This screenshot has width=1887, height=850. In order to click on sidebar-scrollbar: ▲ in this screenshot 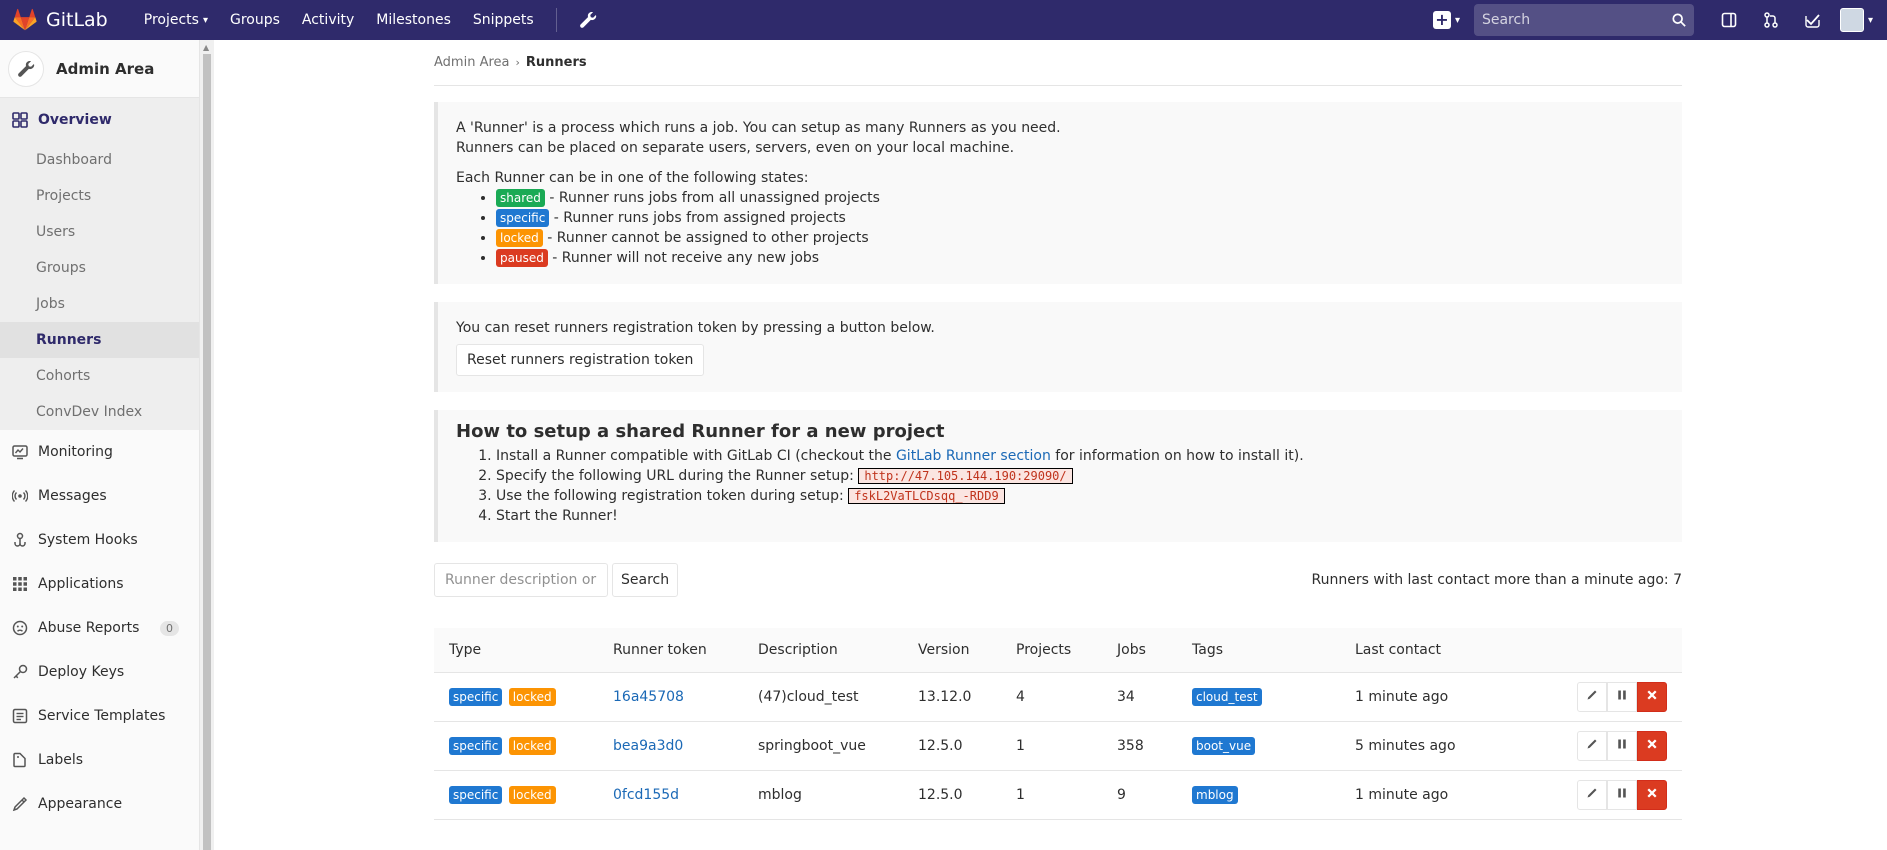, I will do `click(207, 445)`.